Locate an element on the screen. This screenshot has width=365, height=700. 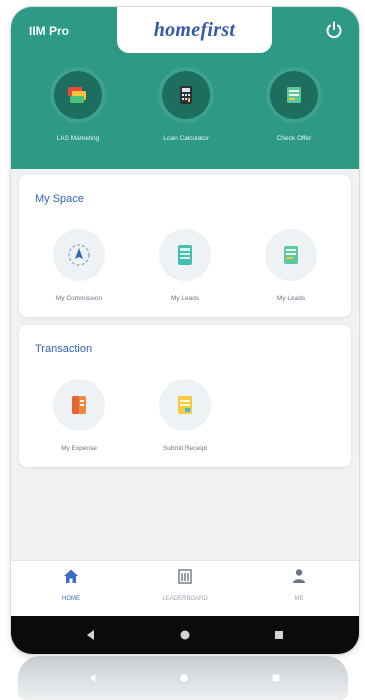
reflection-home-icon is located at coordinates (184, 678).